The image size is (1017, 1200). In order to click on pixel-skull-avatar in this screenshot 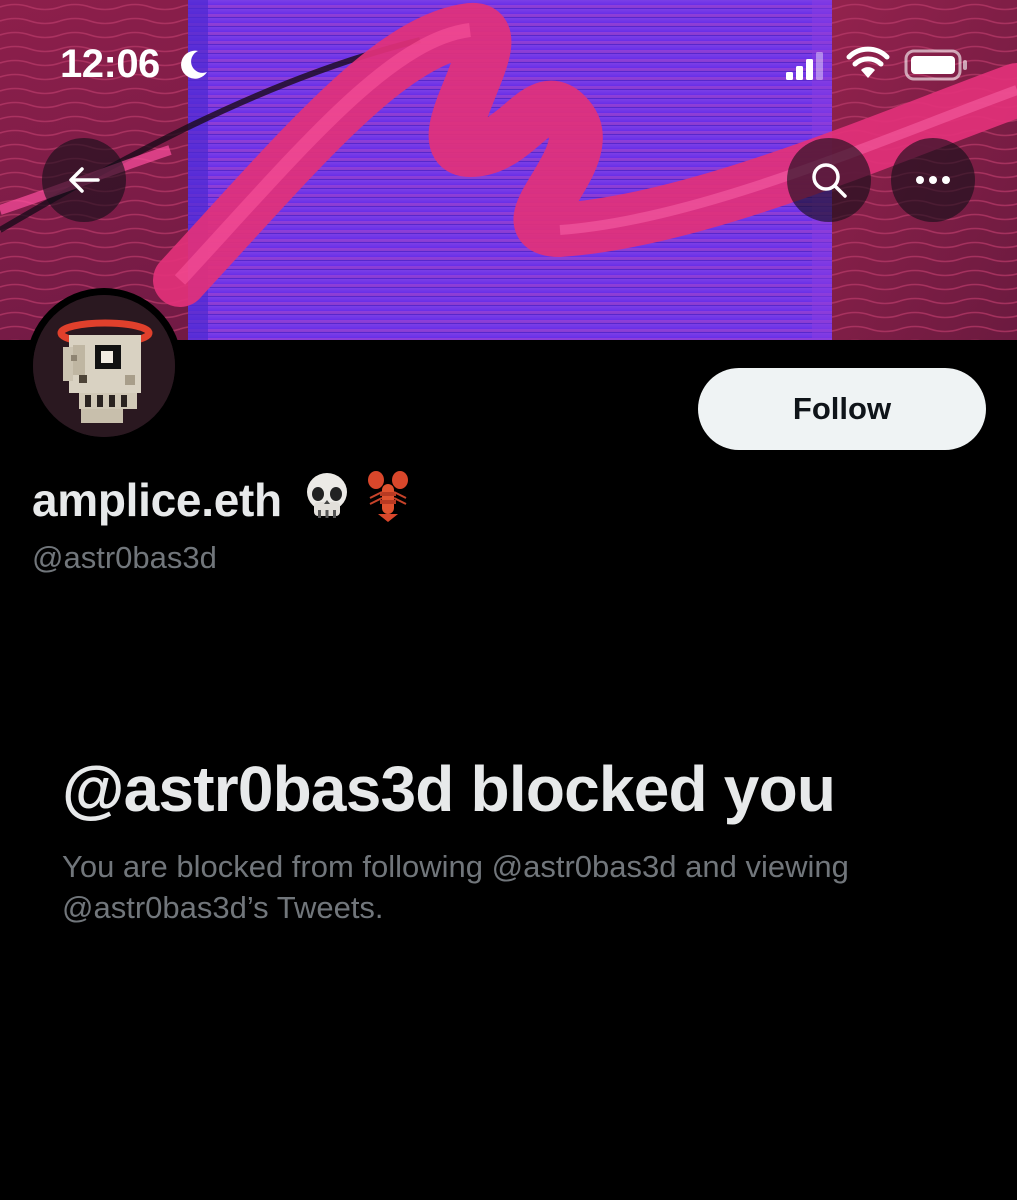, I will do `click(104, 366)`.